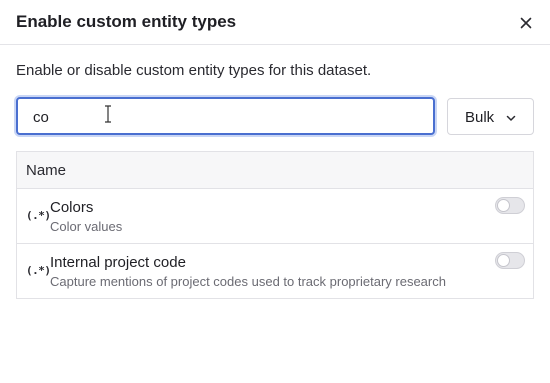  Describe the element at coordinates (86, 226) in the screenshot. I see `entity-description: Color values` at that location.